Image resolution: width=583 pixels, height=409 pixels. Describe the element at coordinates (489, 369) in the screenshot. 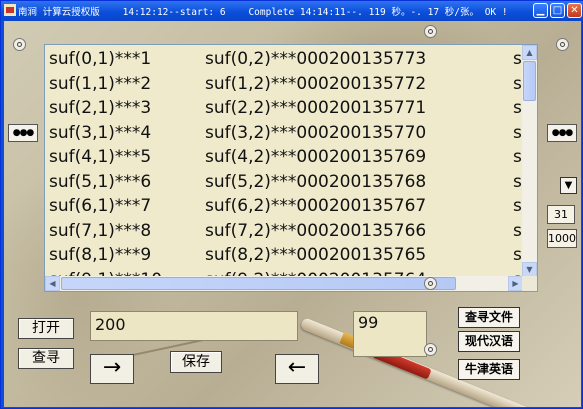

I see `oxford-english-button: 牛津英语` at that location.